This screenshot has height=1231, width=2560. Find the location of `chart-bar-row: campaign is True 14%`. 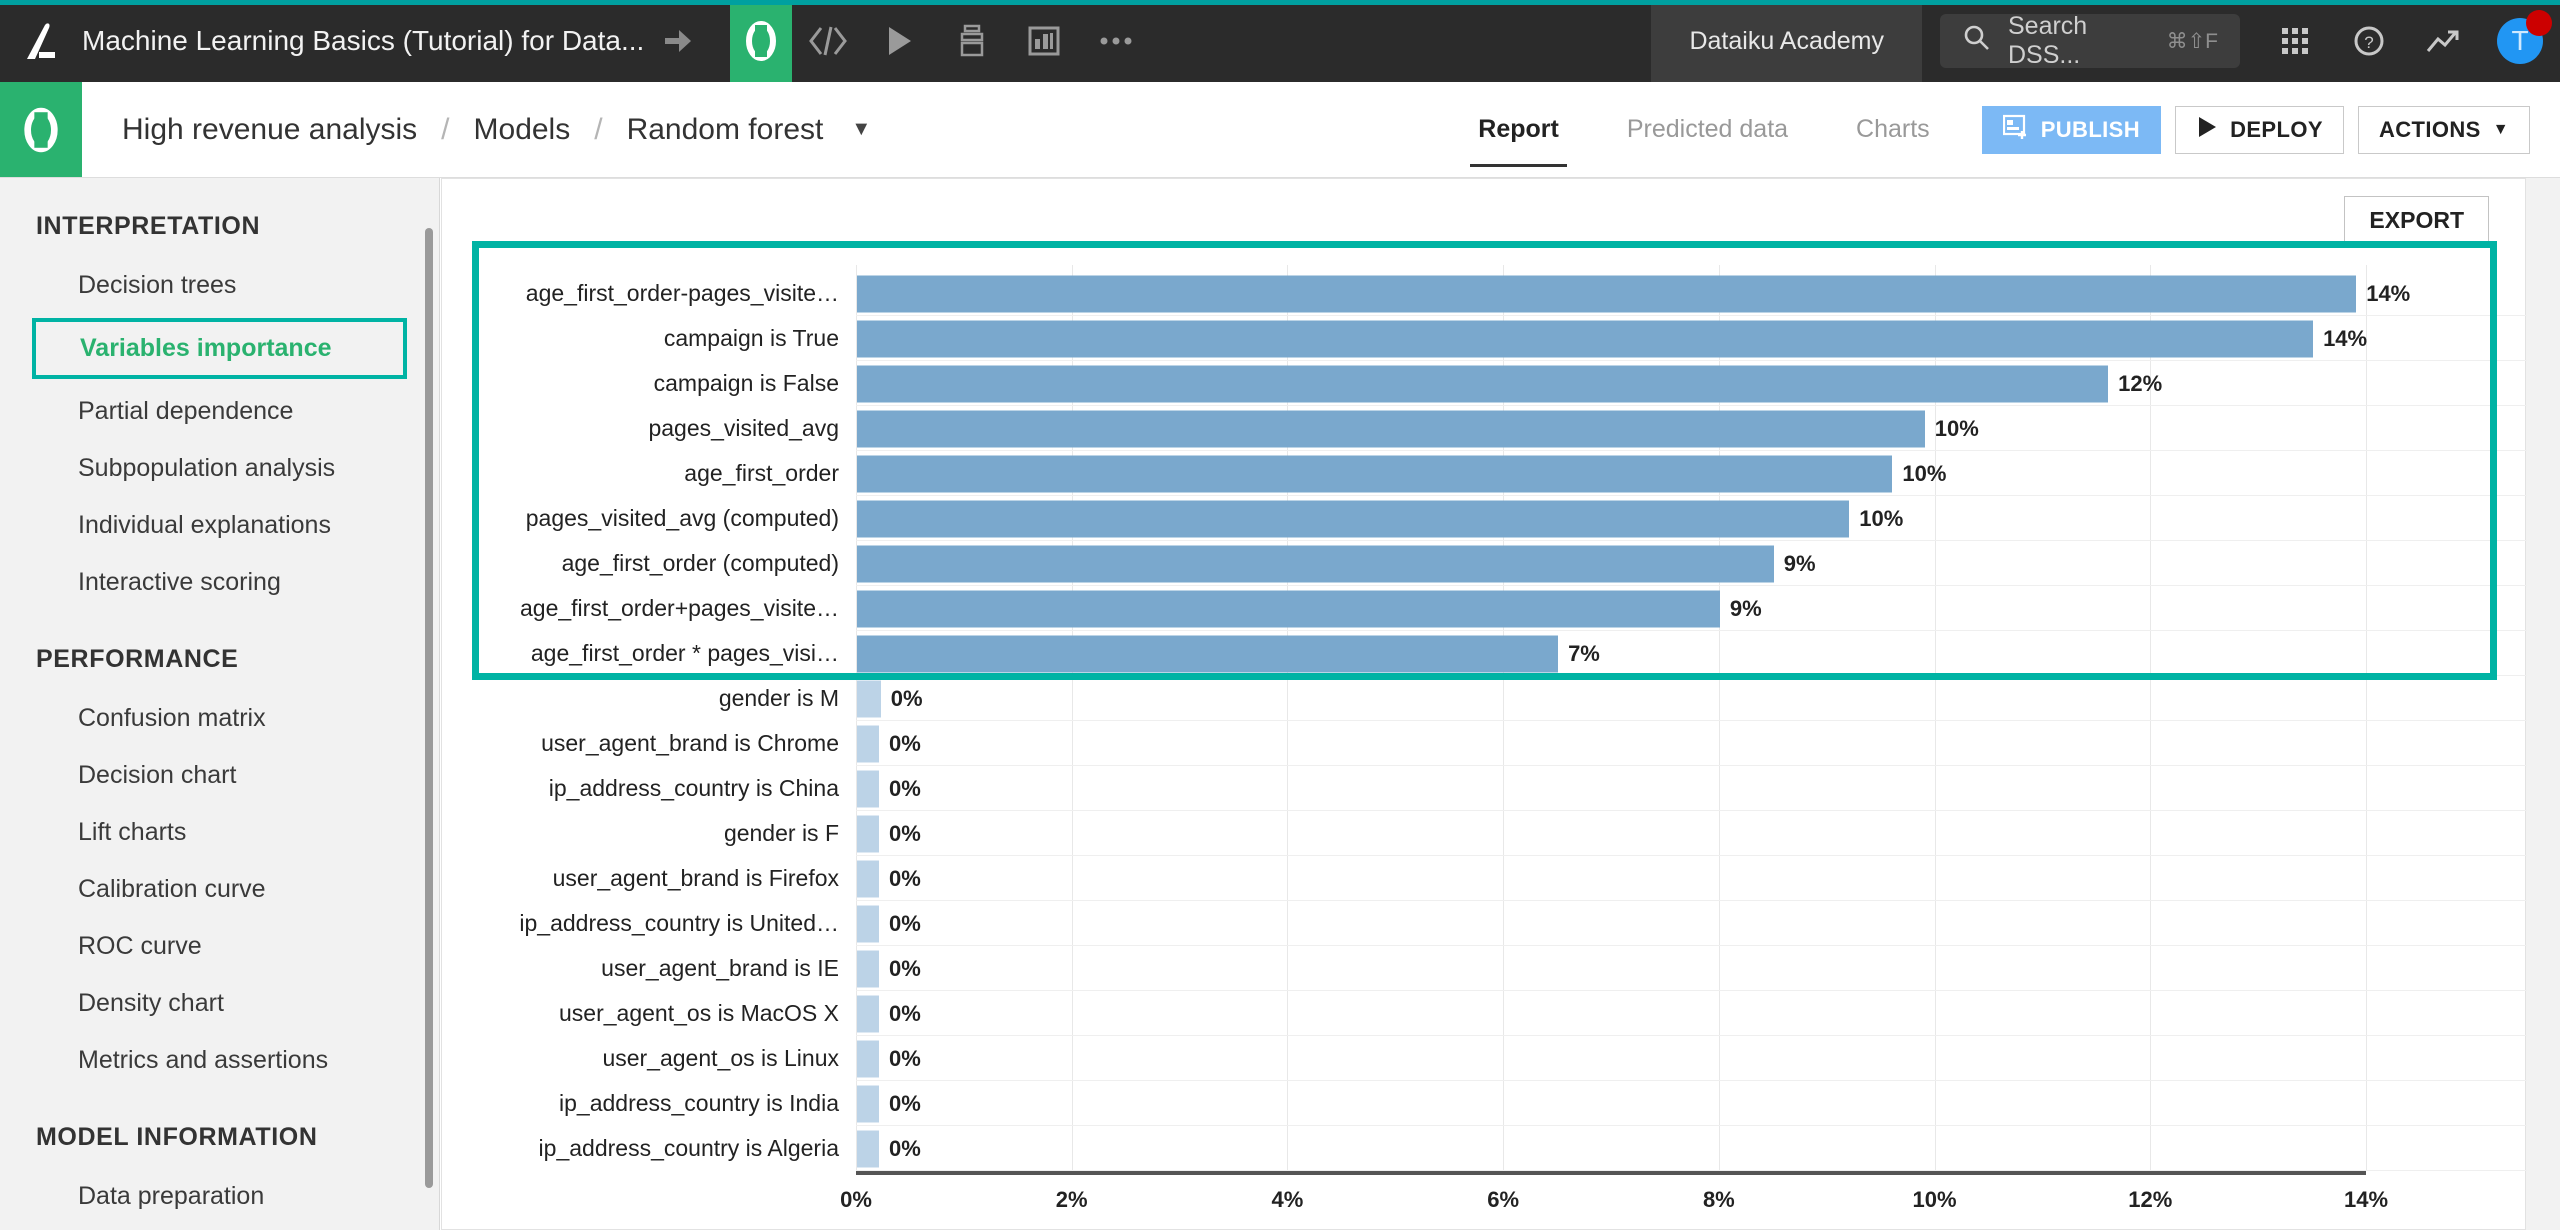

chart-bar-row: campaign is True 14% is located at coordinates (1484, 338).